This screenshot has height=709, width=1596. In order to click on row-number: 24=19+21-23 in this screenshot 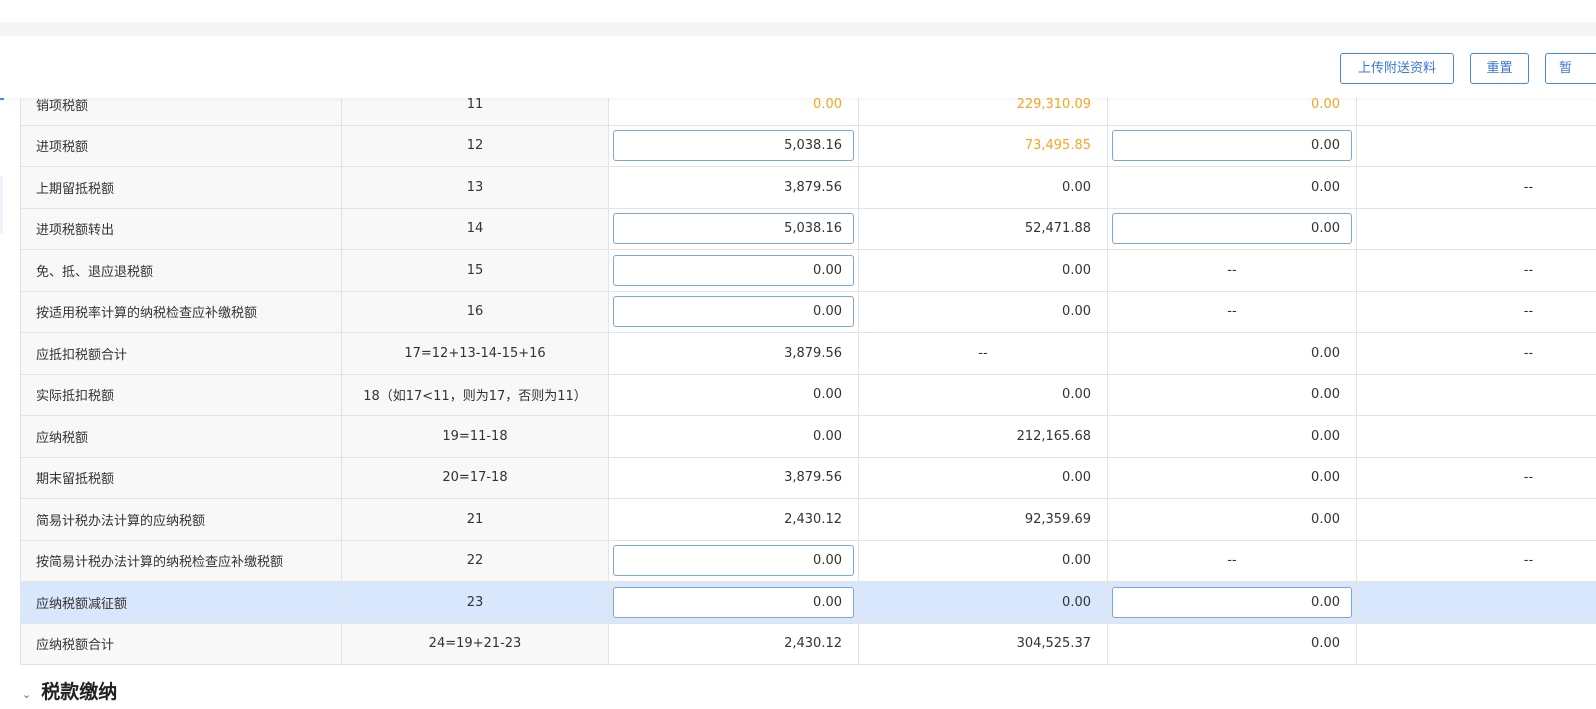, I will do `click(475, 643)`.